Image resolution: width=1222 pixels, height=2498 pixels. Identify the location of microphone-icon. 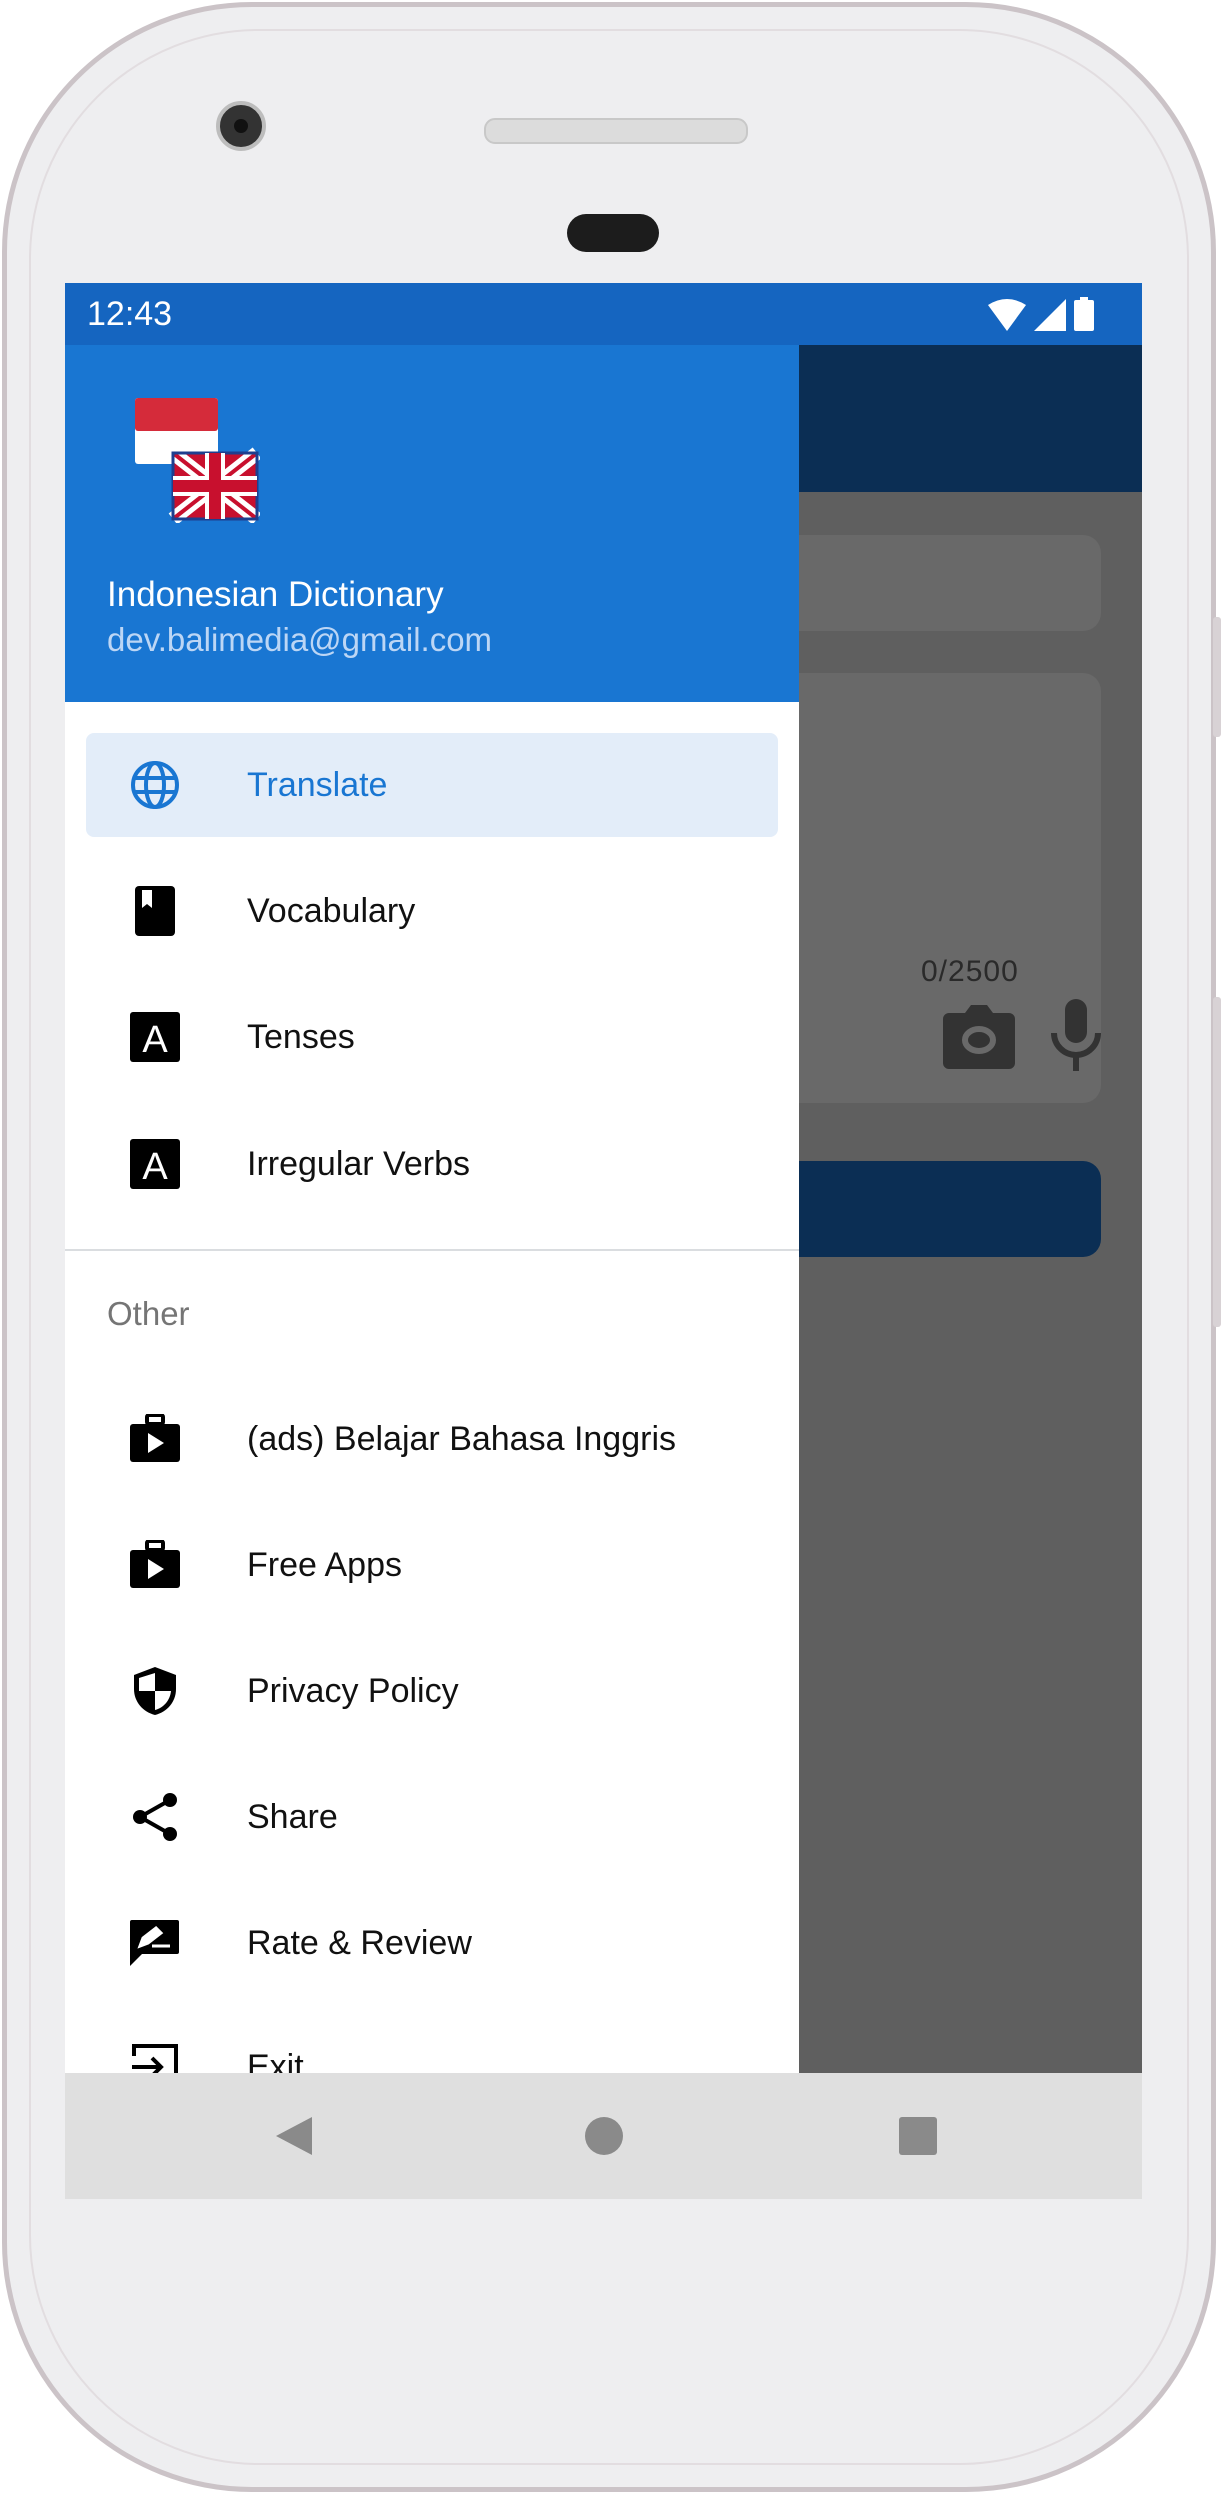
(1076, 1035).